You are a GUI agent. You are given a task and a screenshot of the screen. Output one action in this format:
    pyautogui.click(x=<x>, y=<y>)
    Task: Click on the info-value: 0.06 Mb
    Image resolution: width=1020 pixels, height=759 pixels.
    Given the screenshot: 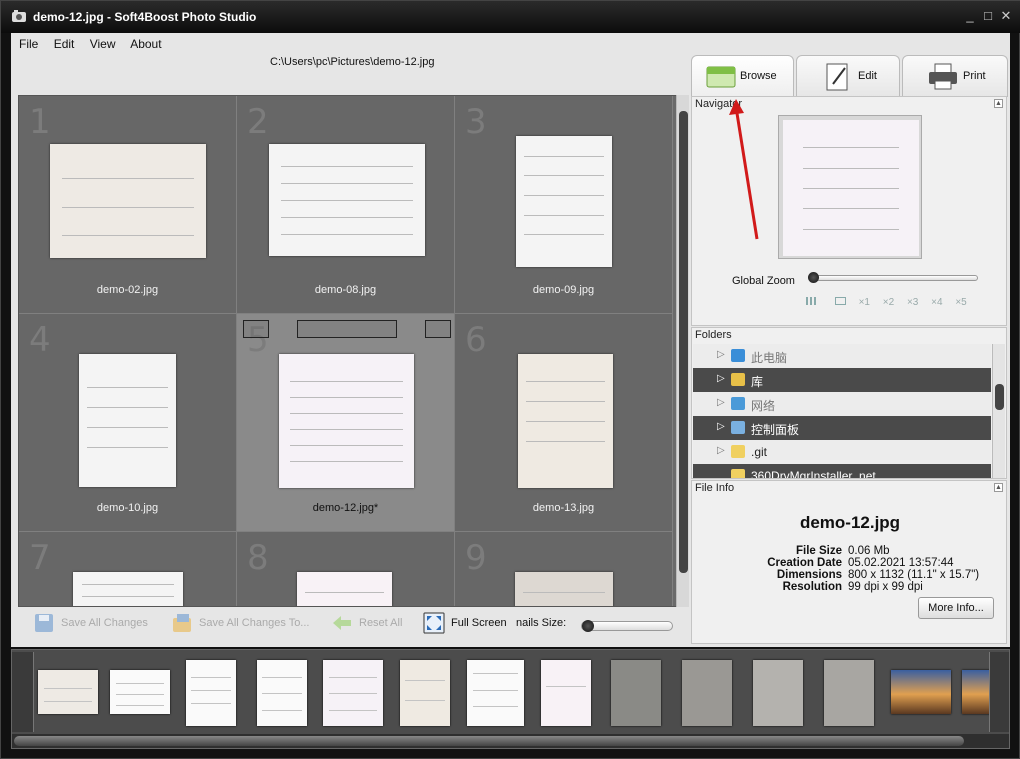 What is the action you would take?
    pyautogui.click(x=869, y=551)
    